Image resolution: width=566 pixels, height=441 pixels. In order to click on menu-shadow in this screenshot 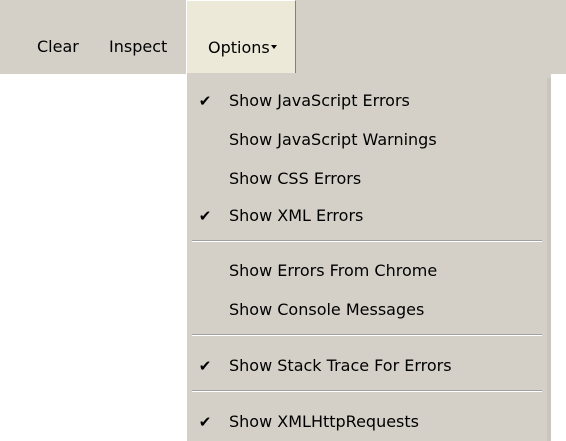, I will do `click(549, 259)`.